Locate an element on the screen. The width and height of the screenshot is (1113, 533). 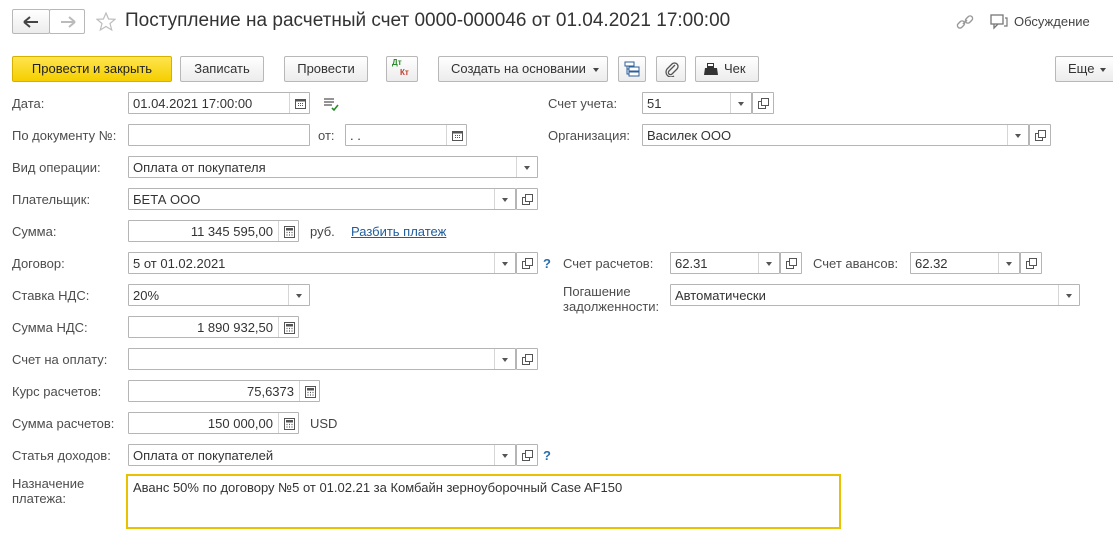
open-income-item-button is located at coordinates (527, 455).